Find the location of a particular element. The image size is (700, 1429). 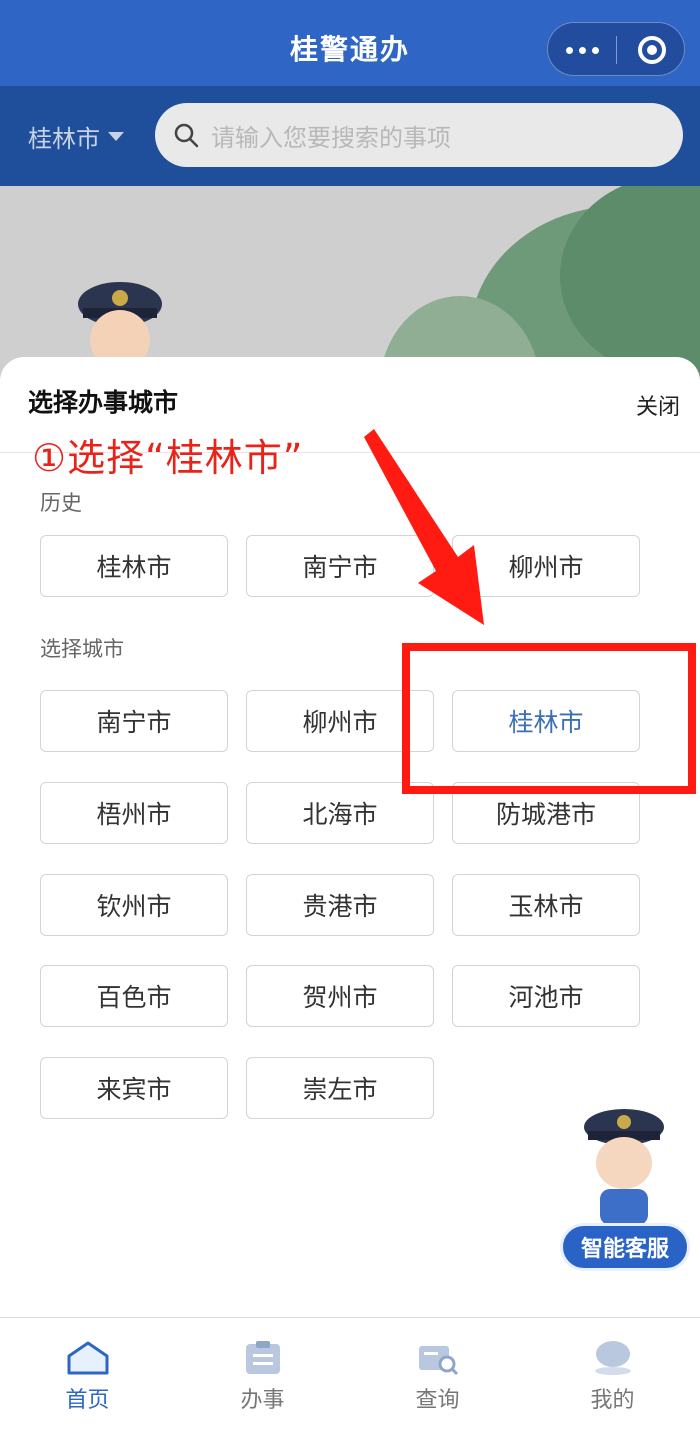

city-button: 南宁市 is located at coordinates (134, 721).